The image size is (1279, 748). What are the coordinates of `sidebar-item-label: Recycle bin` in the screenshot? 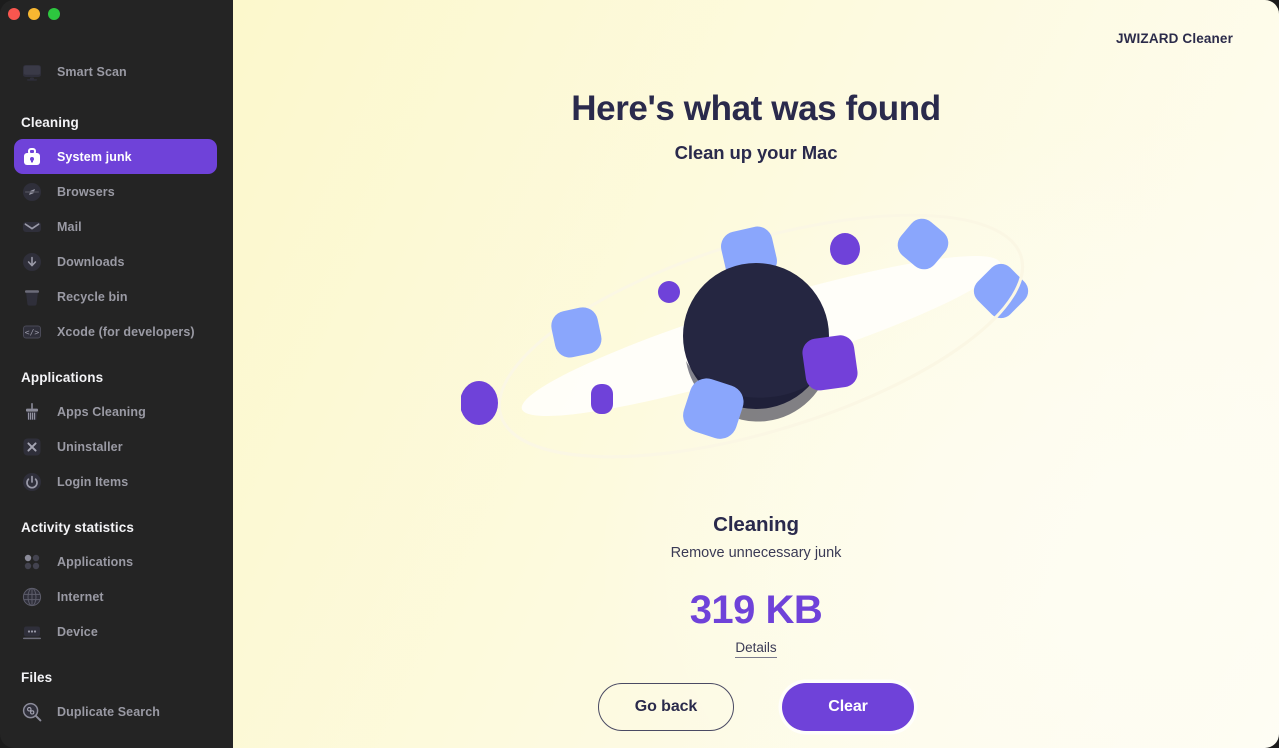 It's located at (92, 296).